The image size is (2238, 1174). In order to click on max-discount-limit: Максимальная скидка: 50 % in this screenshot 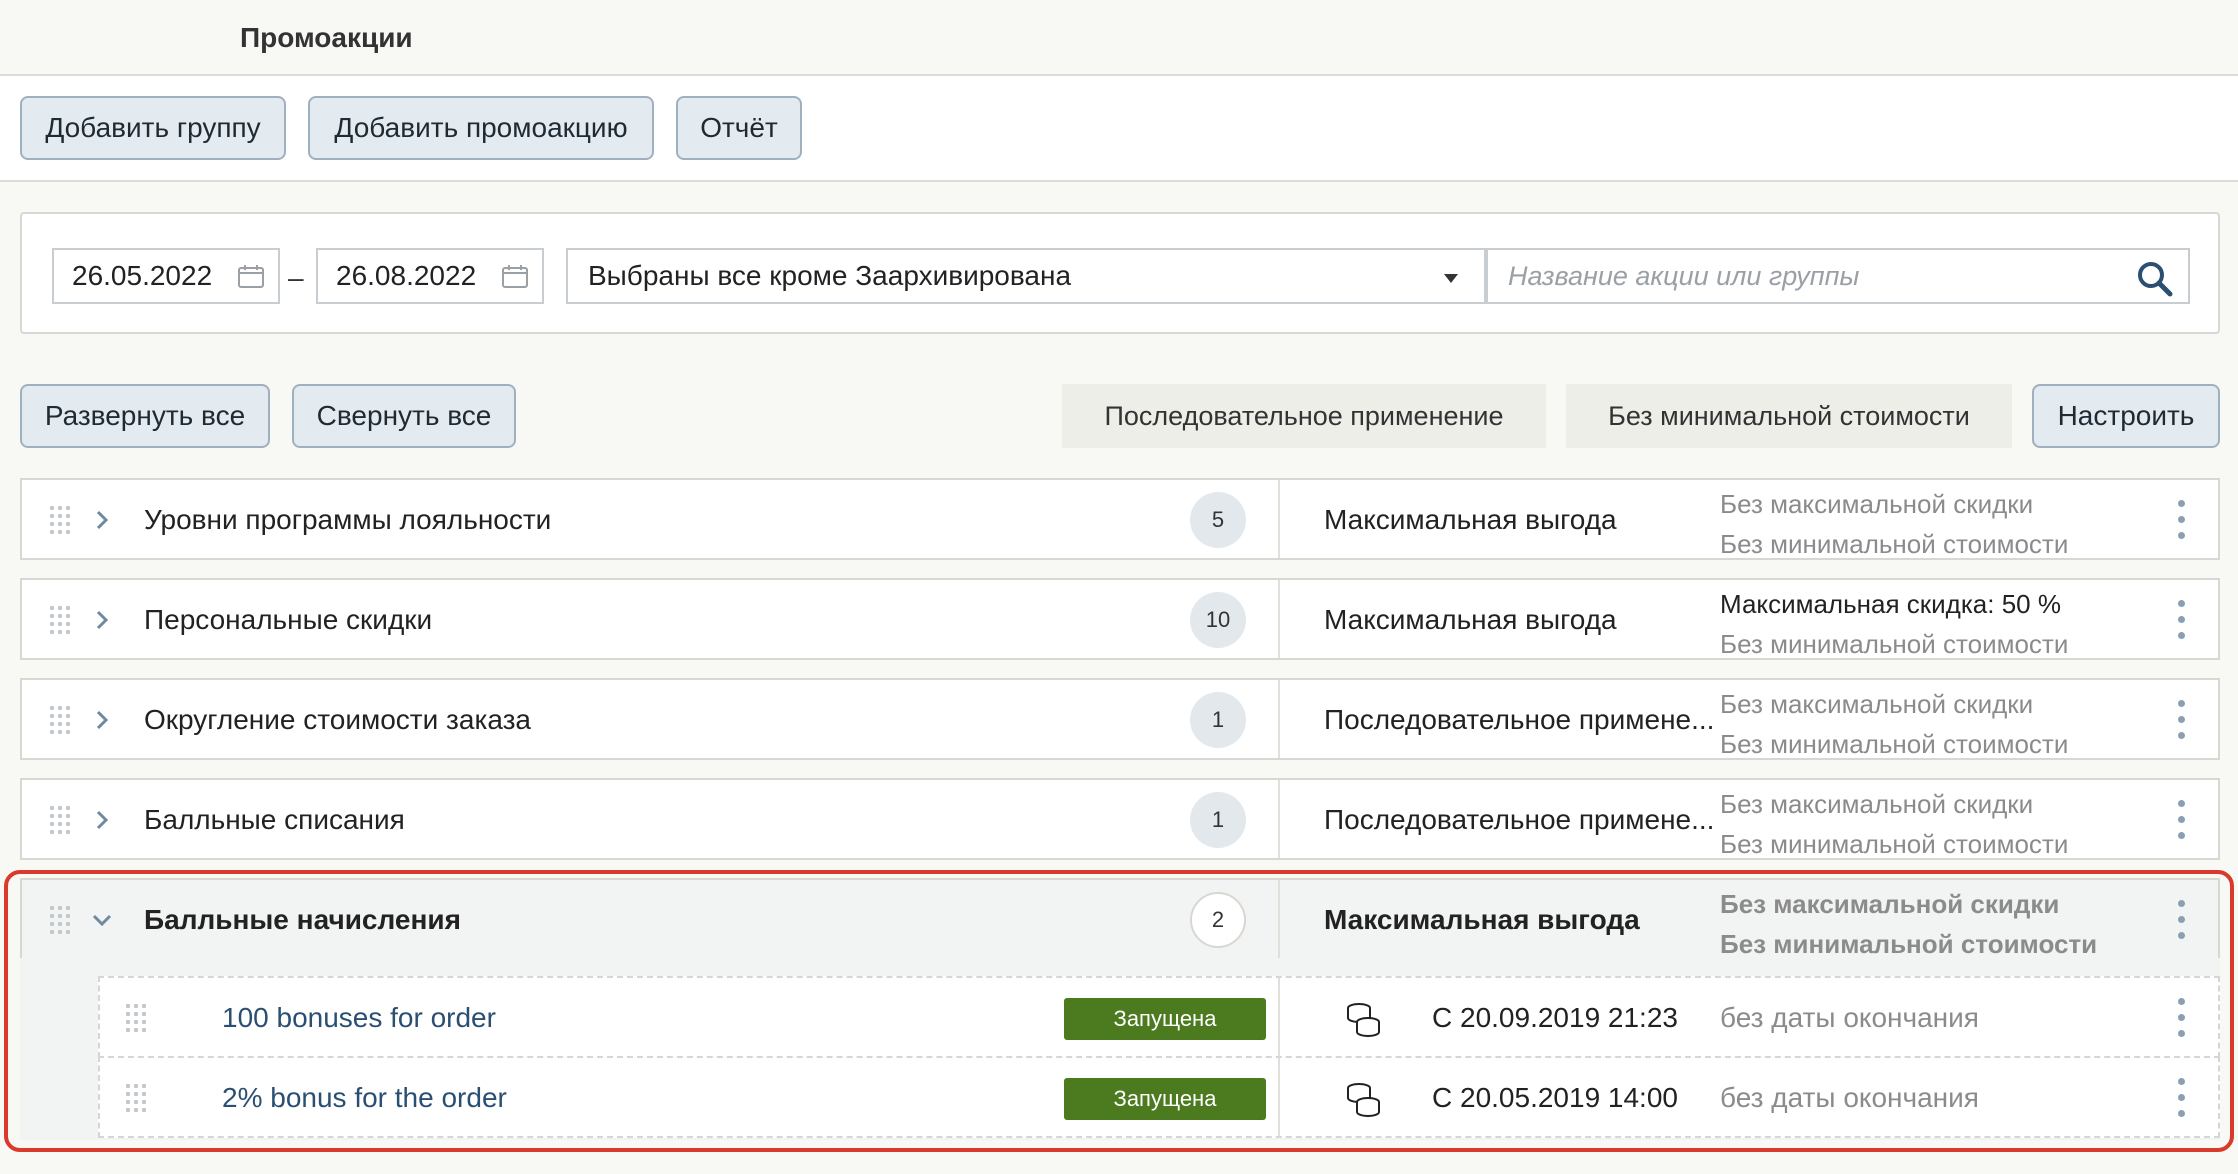, I will do `click(1890, 604)`.